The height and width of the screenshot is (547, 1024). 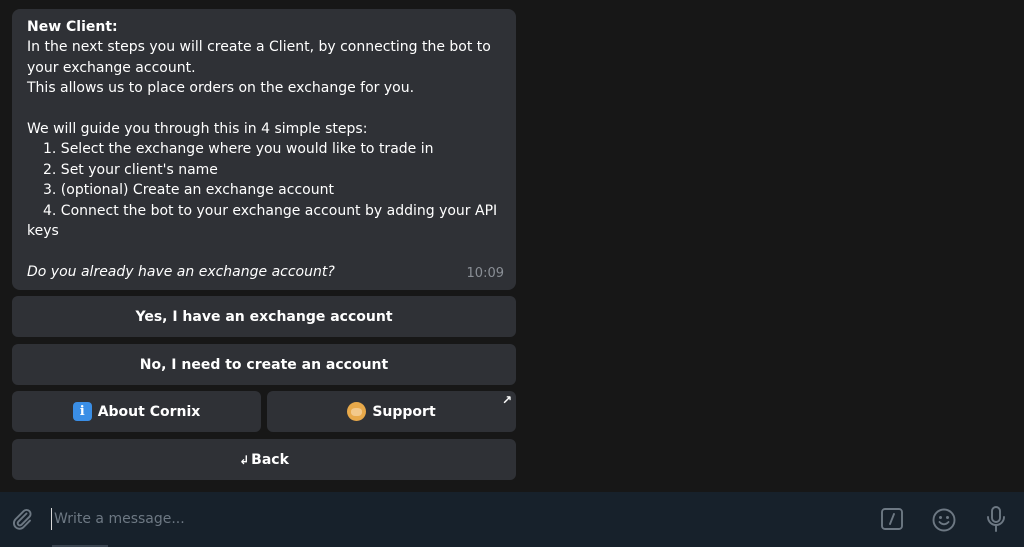 I want to click on message-intro-line: your exchange account., so click(x=111, y=67).